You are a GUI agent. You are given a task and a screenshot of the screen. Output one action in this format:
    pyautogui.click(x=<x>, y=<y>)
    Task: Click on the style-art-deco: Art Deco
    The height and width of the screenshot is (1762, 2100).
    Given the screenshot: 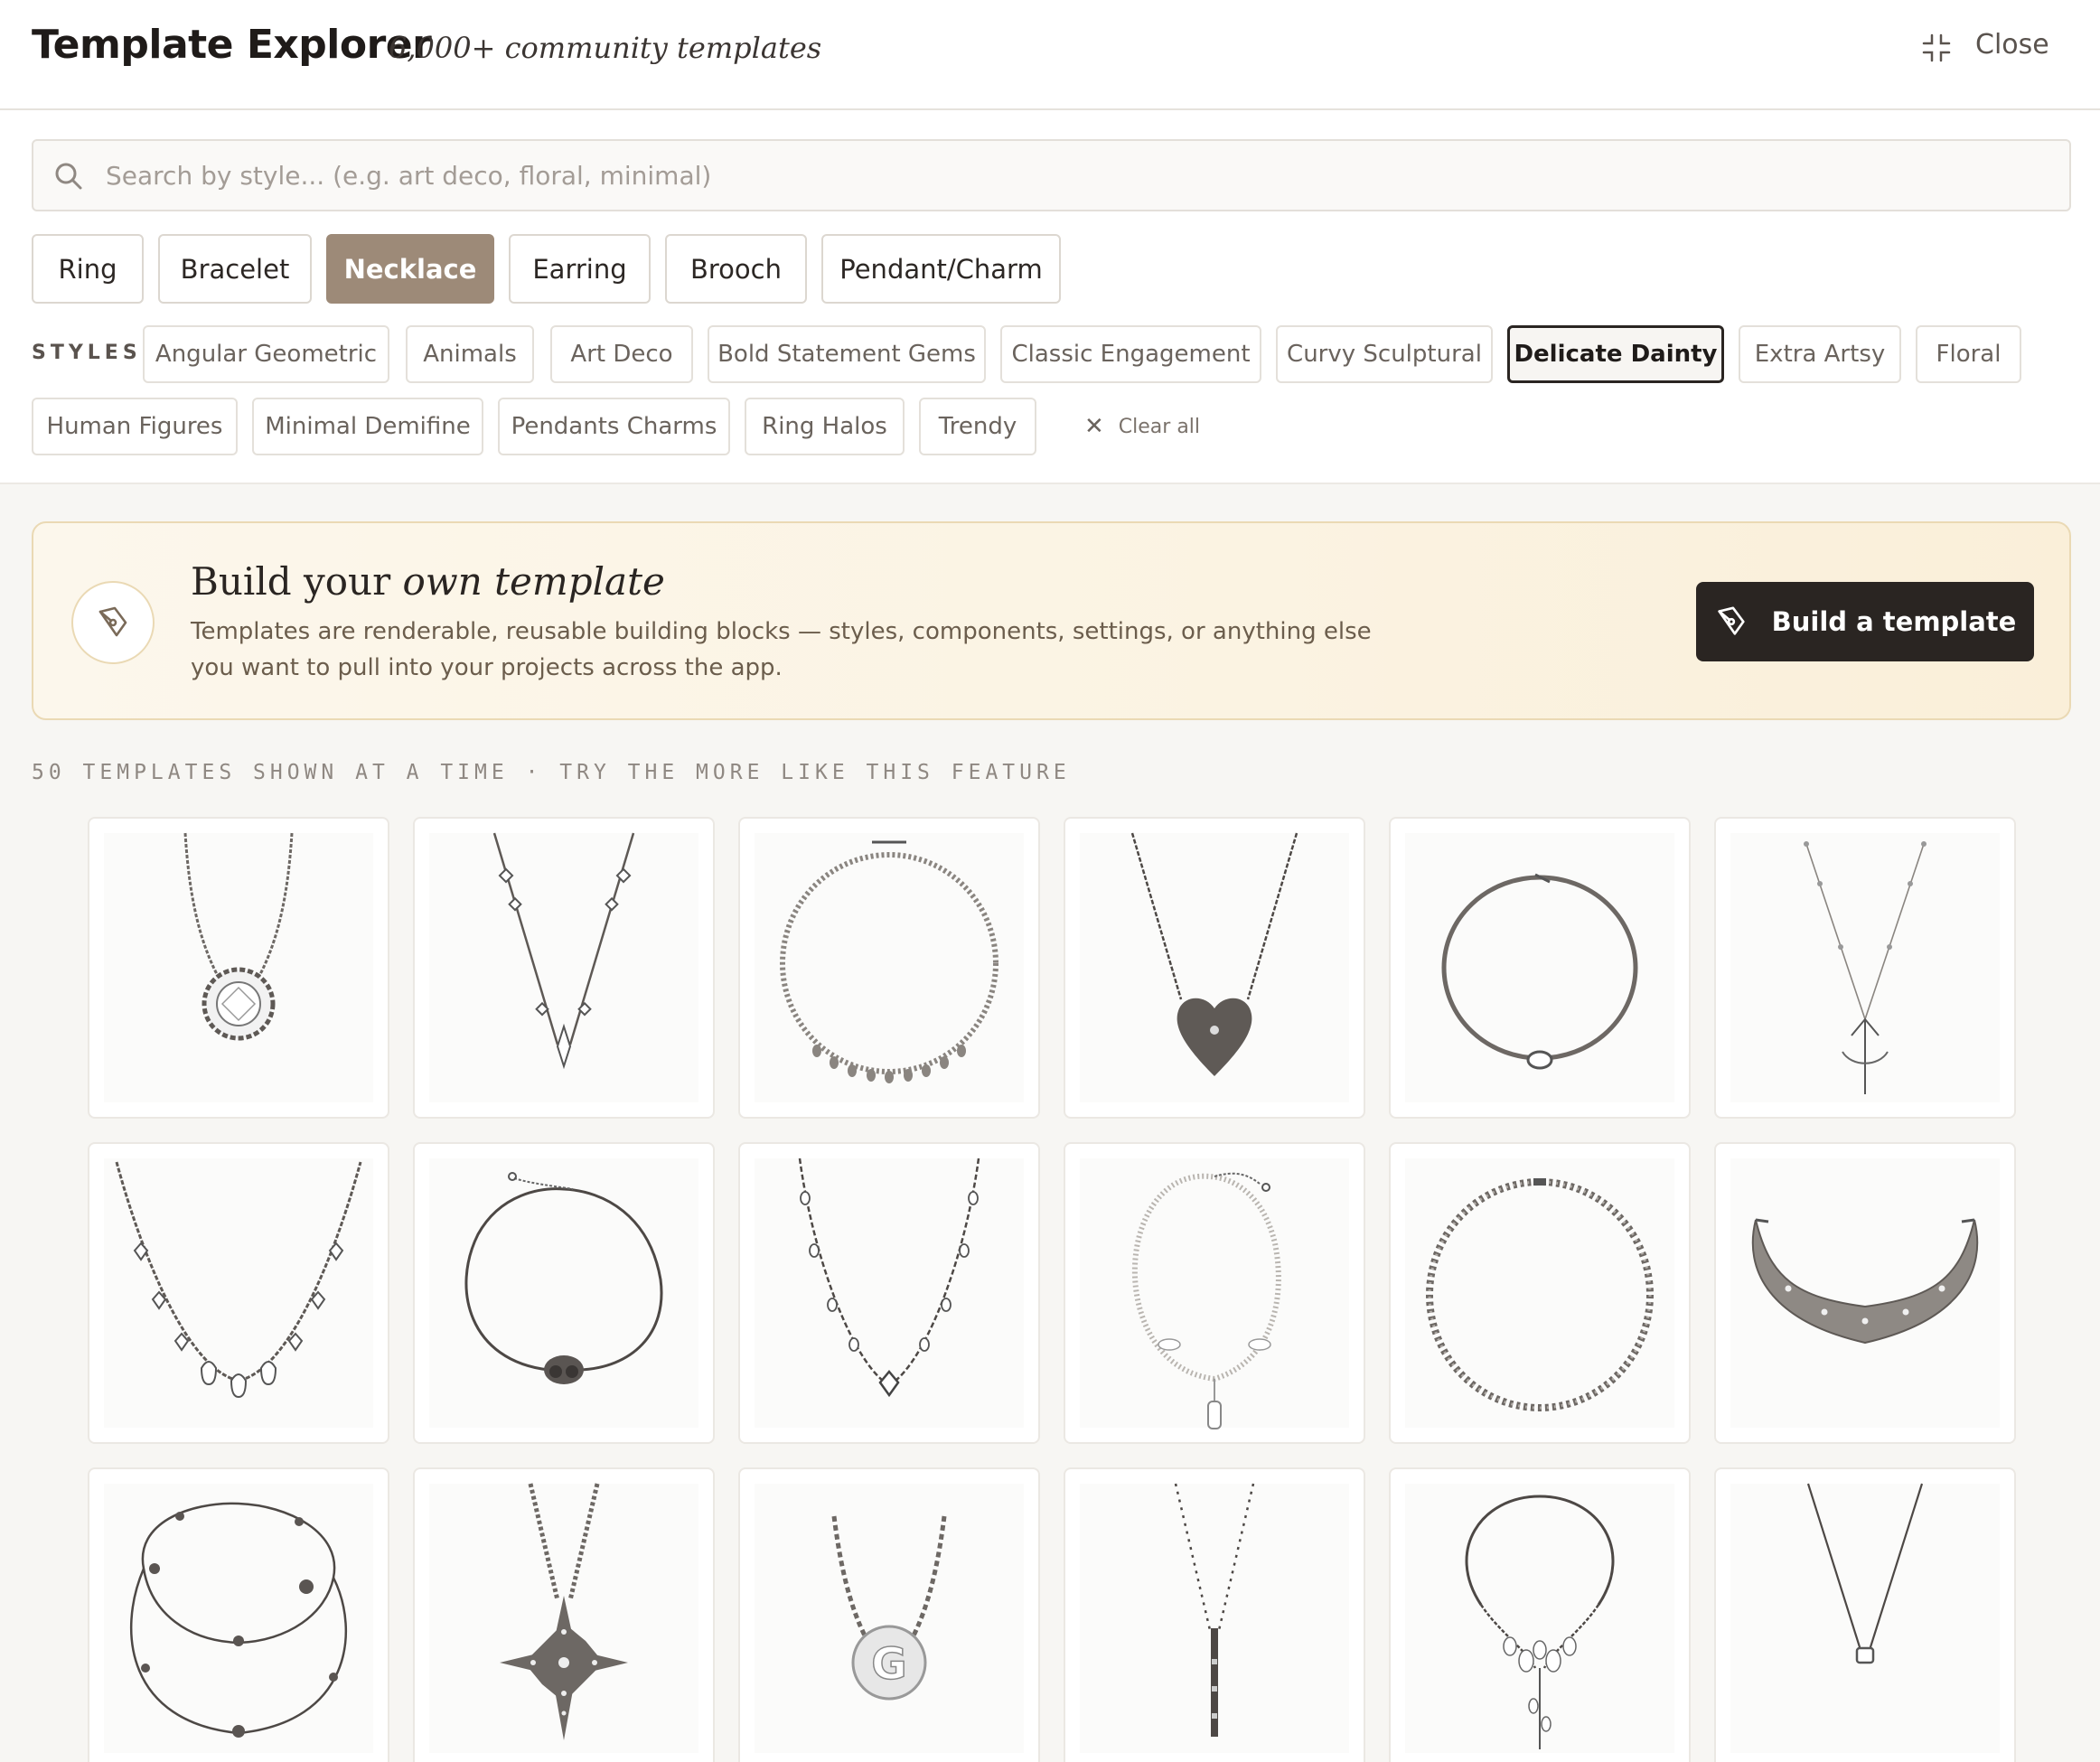 What is the action you would take?
    pyautogui.click(x=621, y=354)
    